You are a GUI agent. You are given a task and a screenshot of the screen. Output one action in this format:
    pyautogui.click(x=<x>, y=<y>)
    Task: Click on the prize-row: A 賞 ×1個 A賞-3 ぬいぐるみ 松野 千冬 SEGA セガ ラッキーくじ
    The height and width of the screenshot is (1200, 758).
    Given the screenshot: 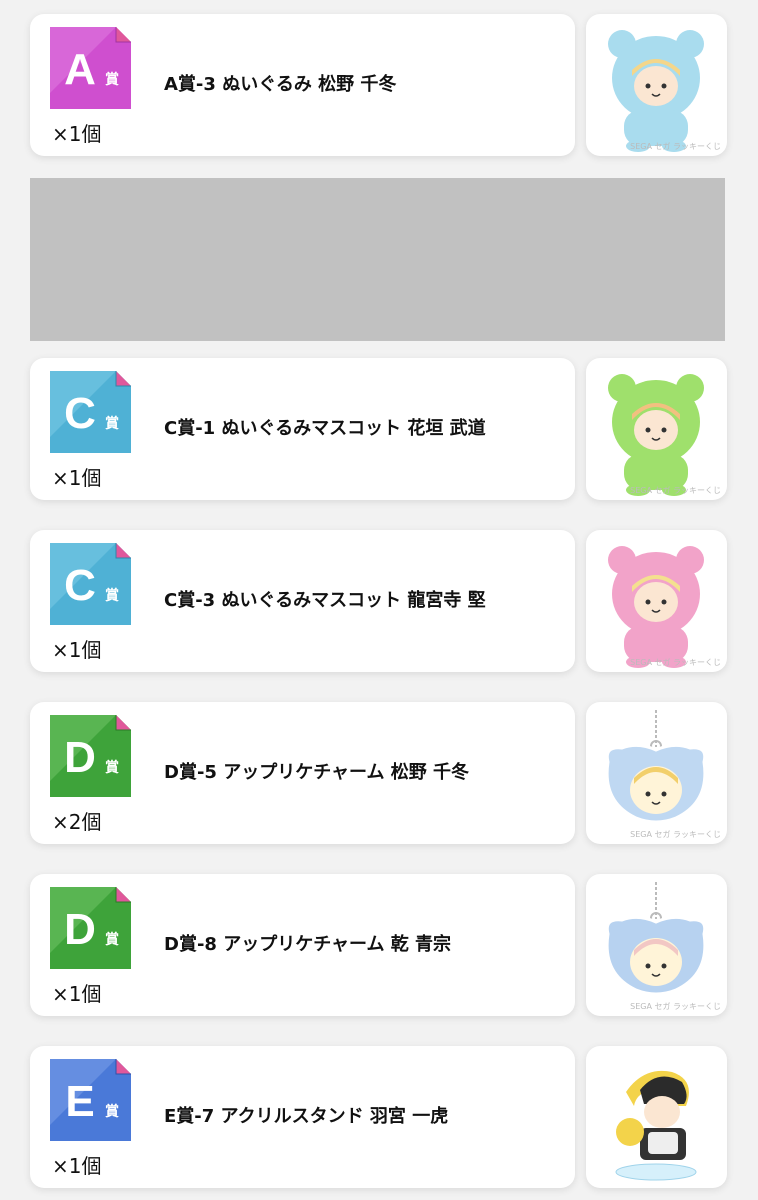 What is the action you would take?
    pyautogui.click(x=378, y=85)
    